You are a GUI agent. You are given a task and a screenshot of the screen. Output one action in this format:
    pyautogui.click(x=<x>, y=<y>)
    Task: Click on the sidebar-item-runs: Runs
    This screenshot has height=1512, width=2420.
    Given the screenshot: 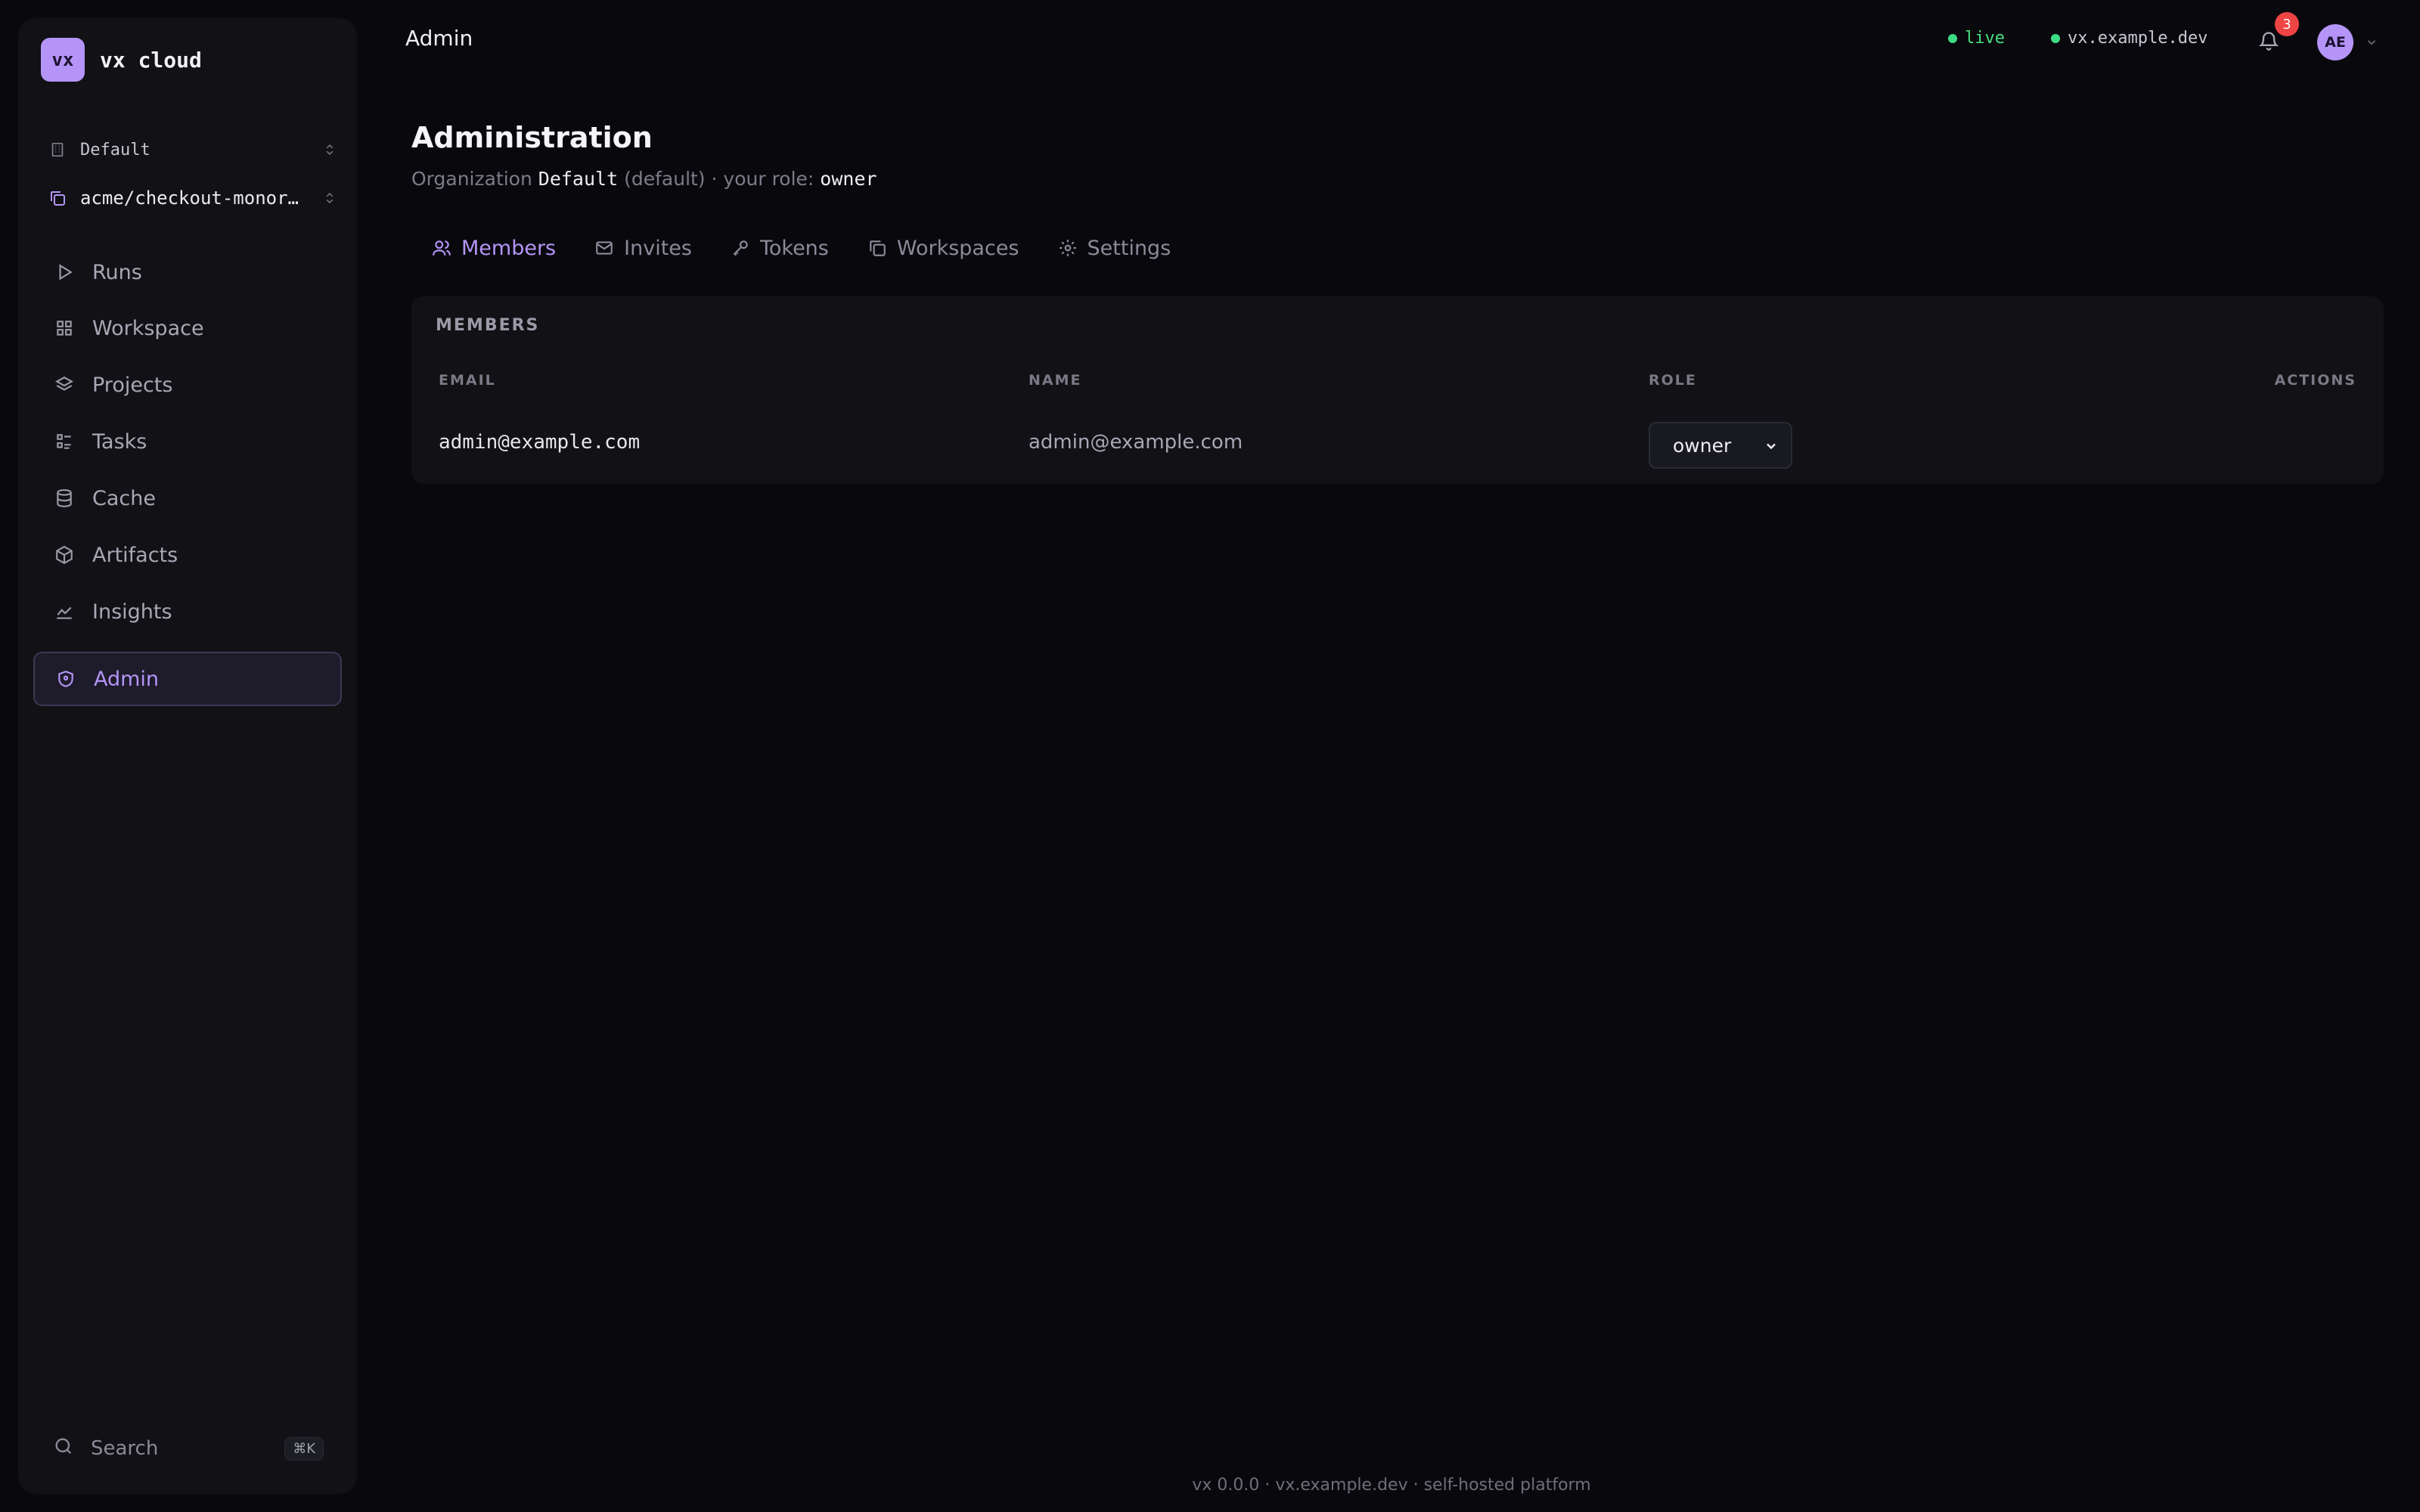 What is the action you would take?
    pyautogui.click(x=187, y=272)
    